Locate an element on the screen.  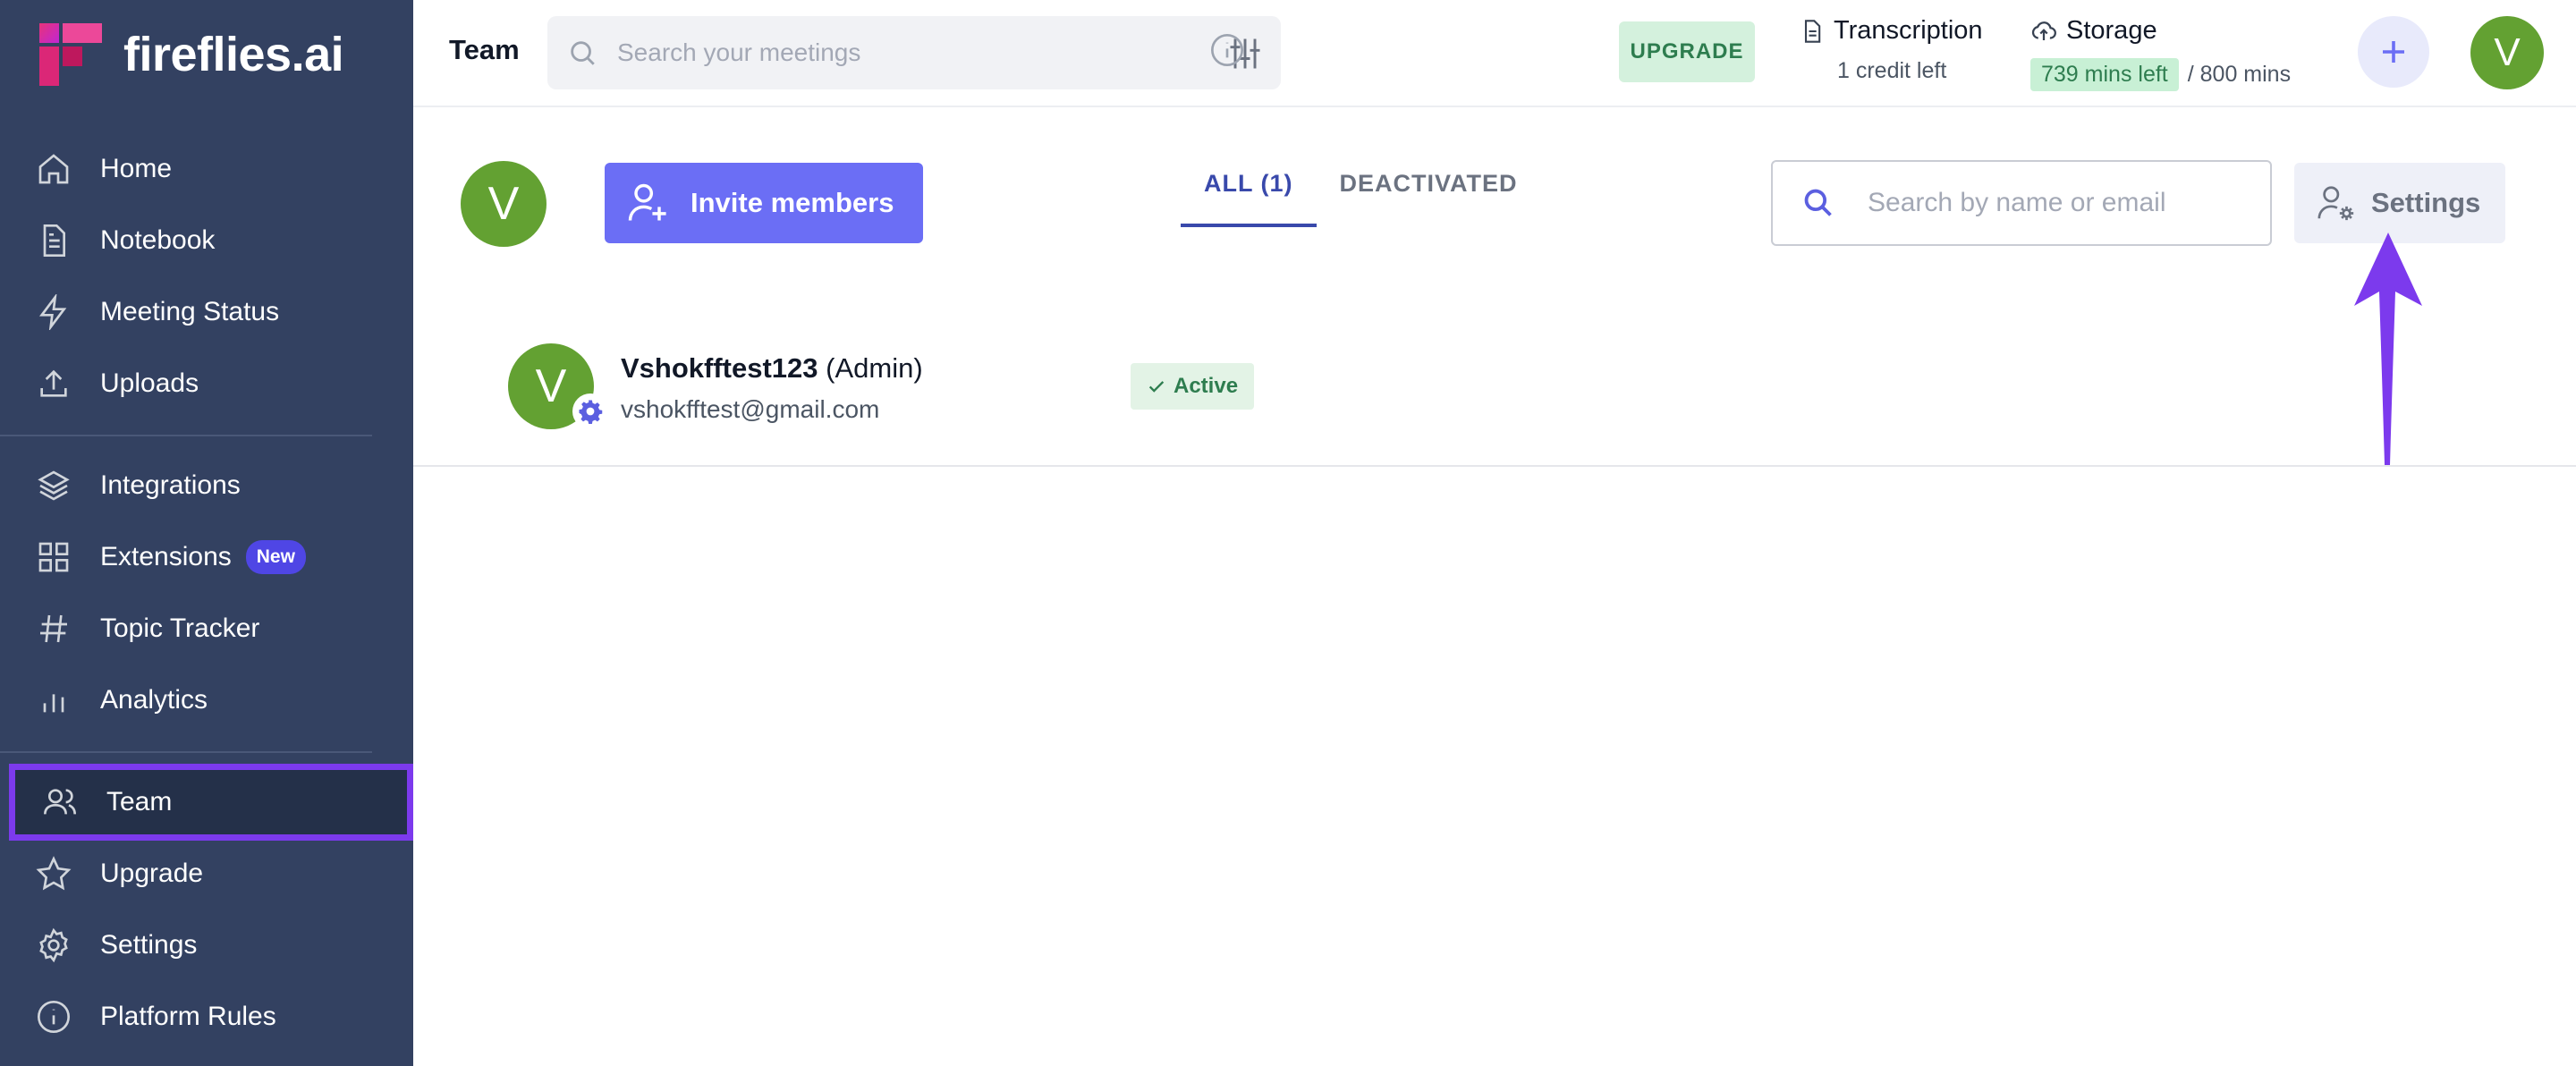
storage-left-badge: 739 mins left is located at coordinates (2104, 74).